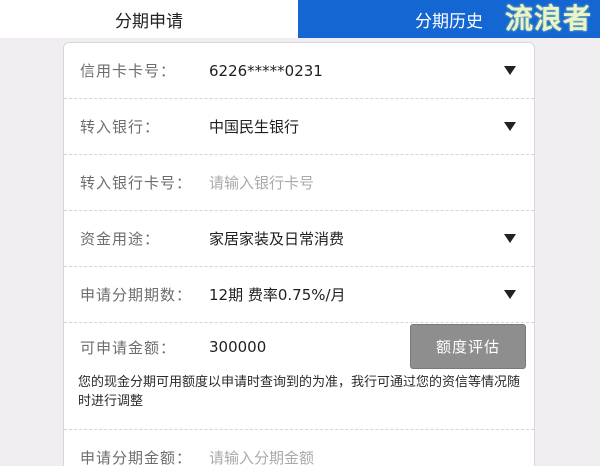 Image resolution: width=600 pixels, height=466 pixels. I want to click on available-label: 可申请金额：, so click(128, 347).